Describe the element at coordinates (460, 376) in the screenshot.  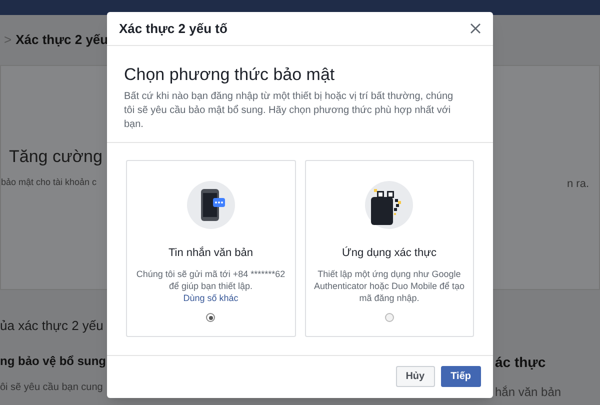
I see `next-button: Tiếp` at that location.